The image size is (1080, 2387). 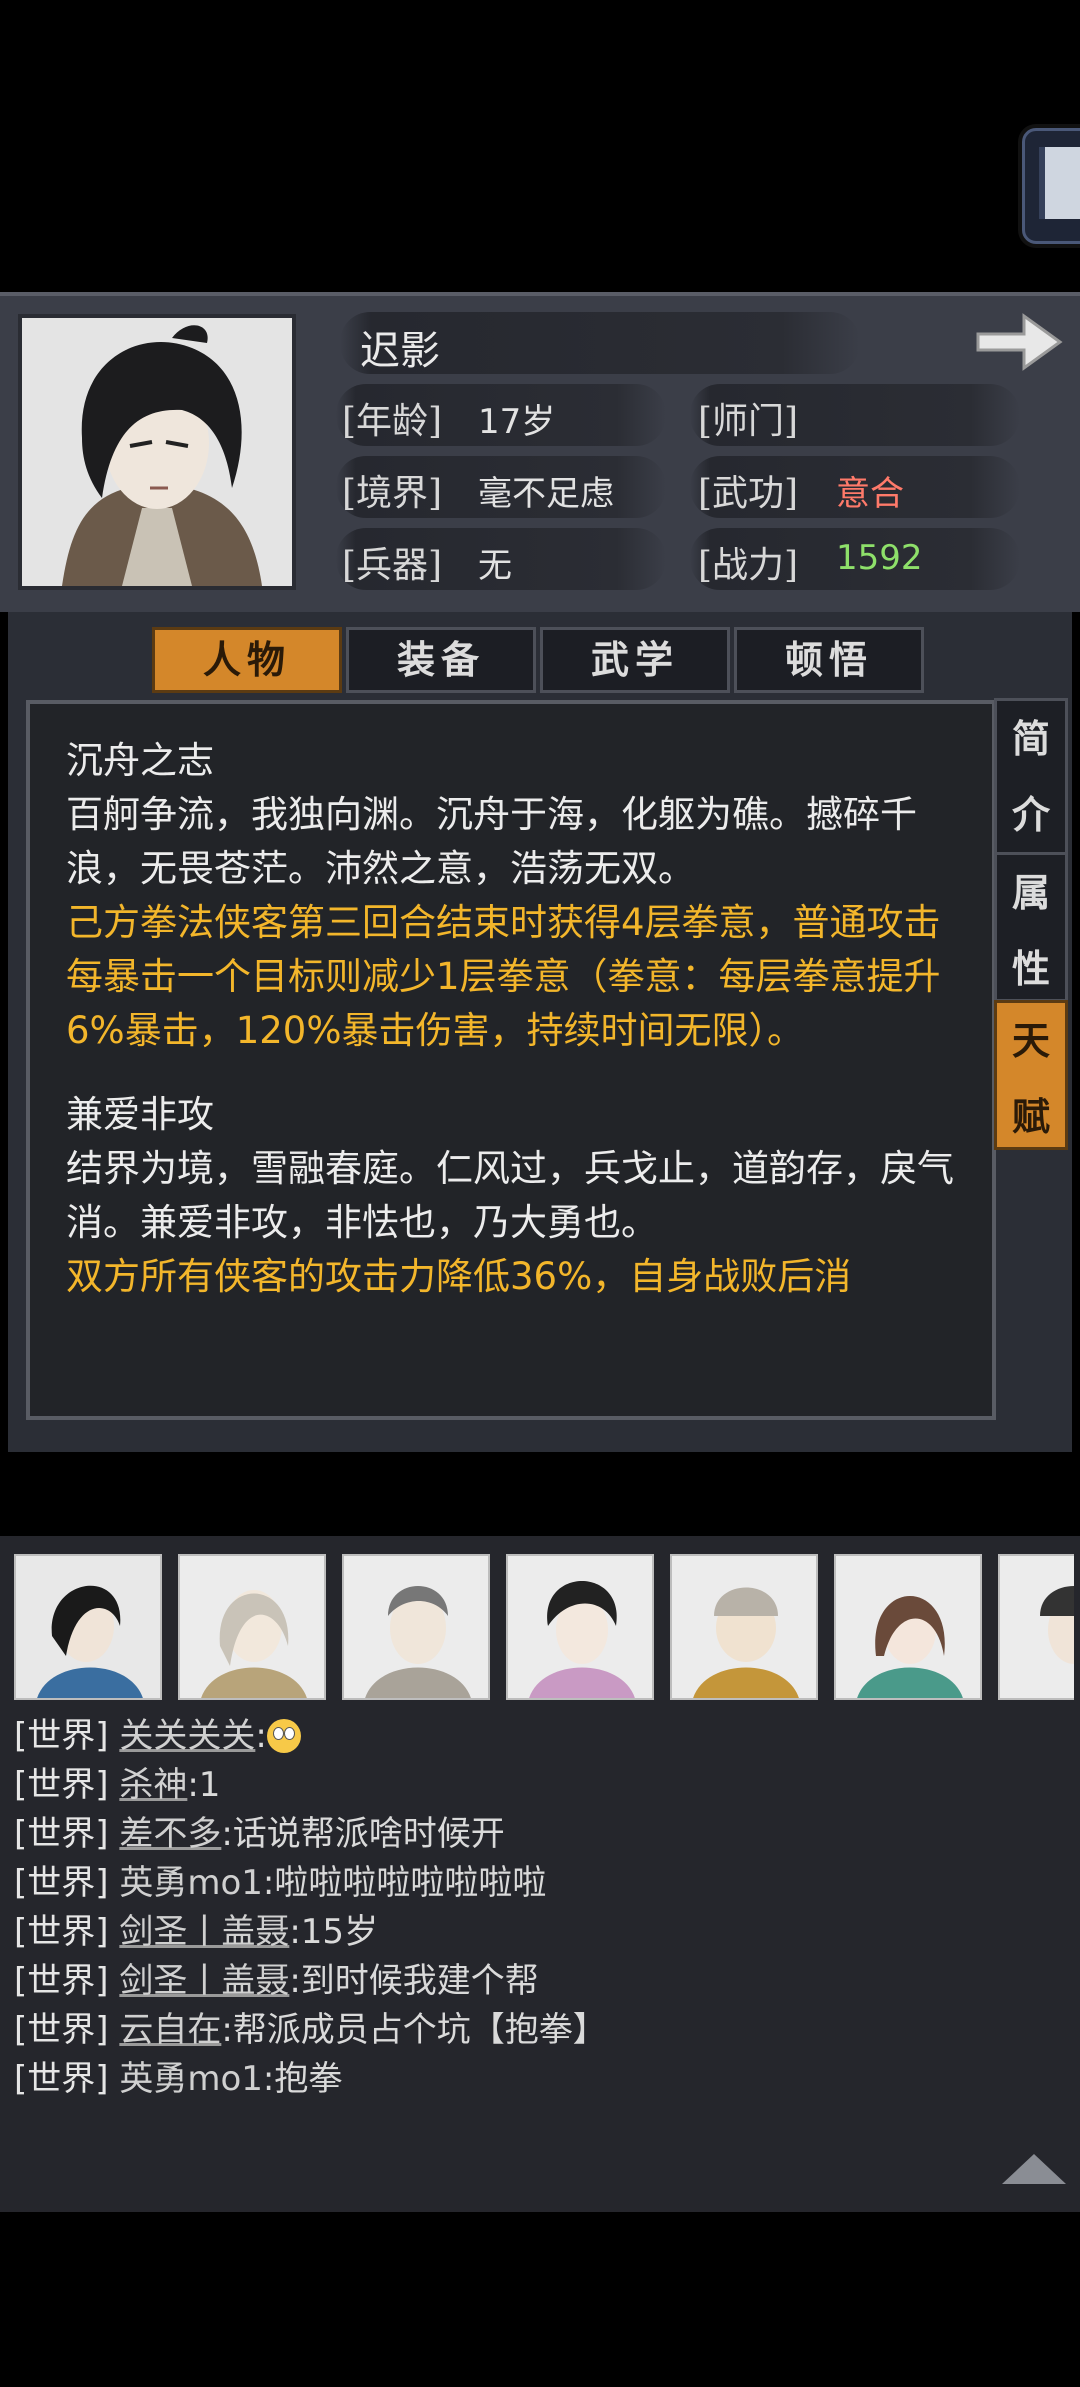 What do you see at coordinates (261, 1736) in the screenshot?
I see `chat-text: :` at bounding box center [261, 1736].